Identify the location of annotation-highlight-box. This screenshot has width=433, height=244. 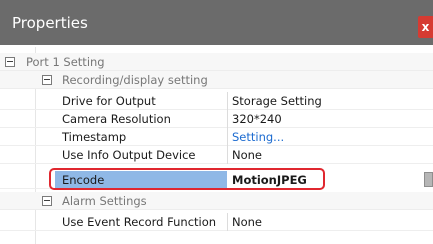
(187, 179).